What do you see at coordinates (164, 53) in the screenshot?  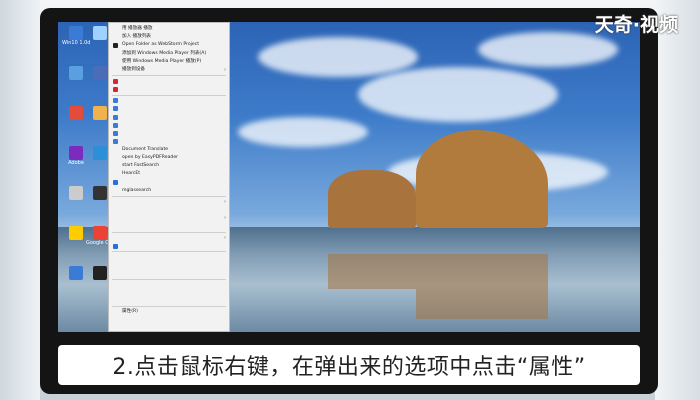 I see `menu-item-label: 添加到 Windows Media Player 列表(A)` at bounding box center [164, 53].